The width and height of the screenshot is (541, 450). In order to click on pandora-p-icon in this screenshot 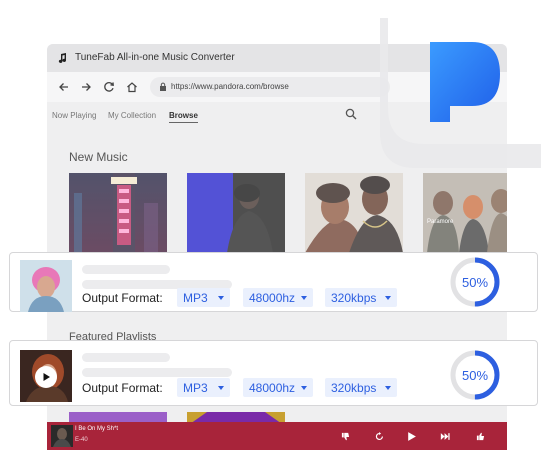, I will do `click(460, 93)`.